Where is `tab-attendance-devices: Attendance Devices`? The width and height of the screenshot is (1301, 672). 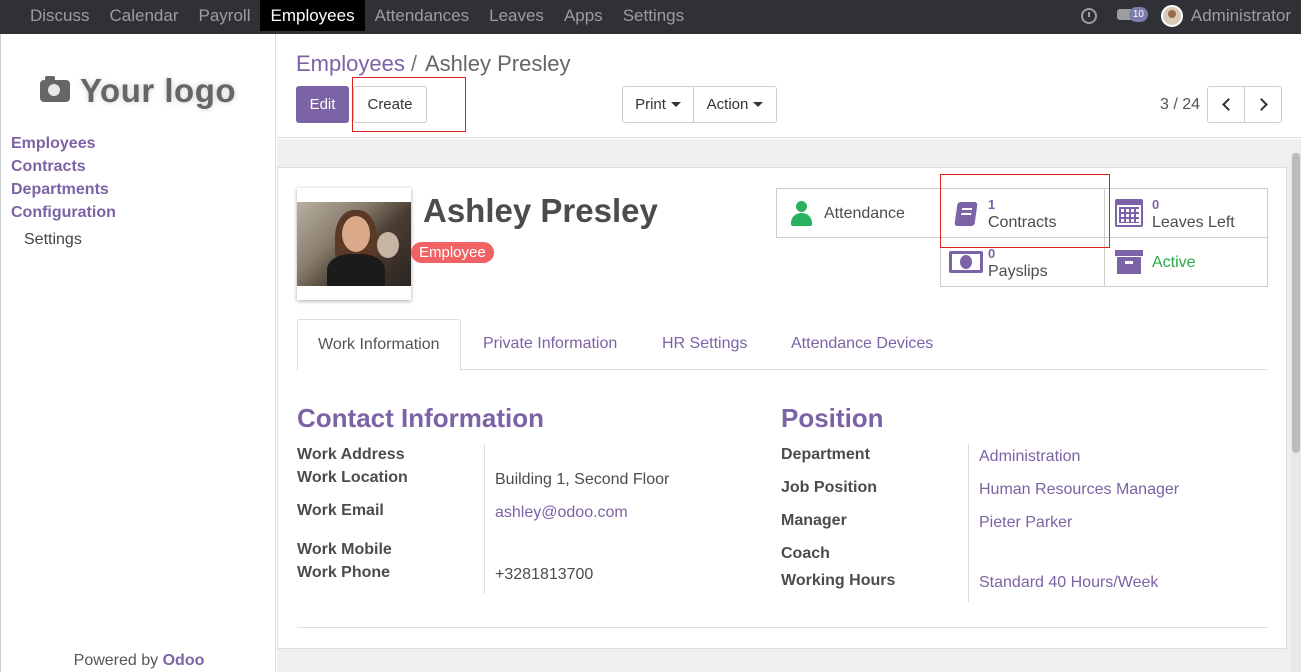
tab-attendance-devices: Attendance Devices is located at coordinates (862, 344).